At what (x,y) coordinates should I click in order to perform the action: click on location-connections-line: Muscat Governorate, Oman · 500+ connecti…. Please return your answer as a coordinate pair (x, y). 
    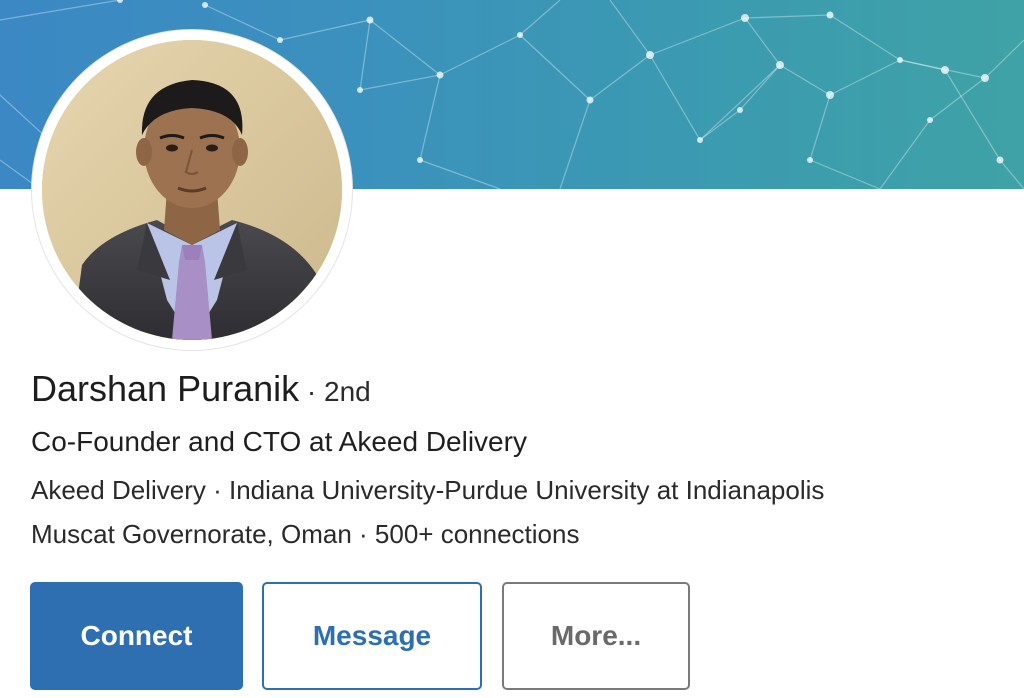
    Looking at the image, I should click on (305, 534).